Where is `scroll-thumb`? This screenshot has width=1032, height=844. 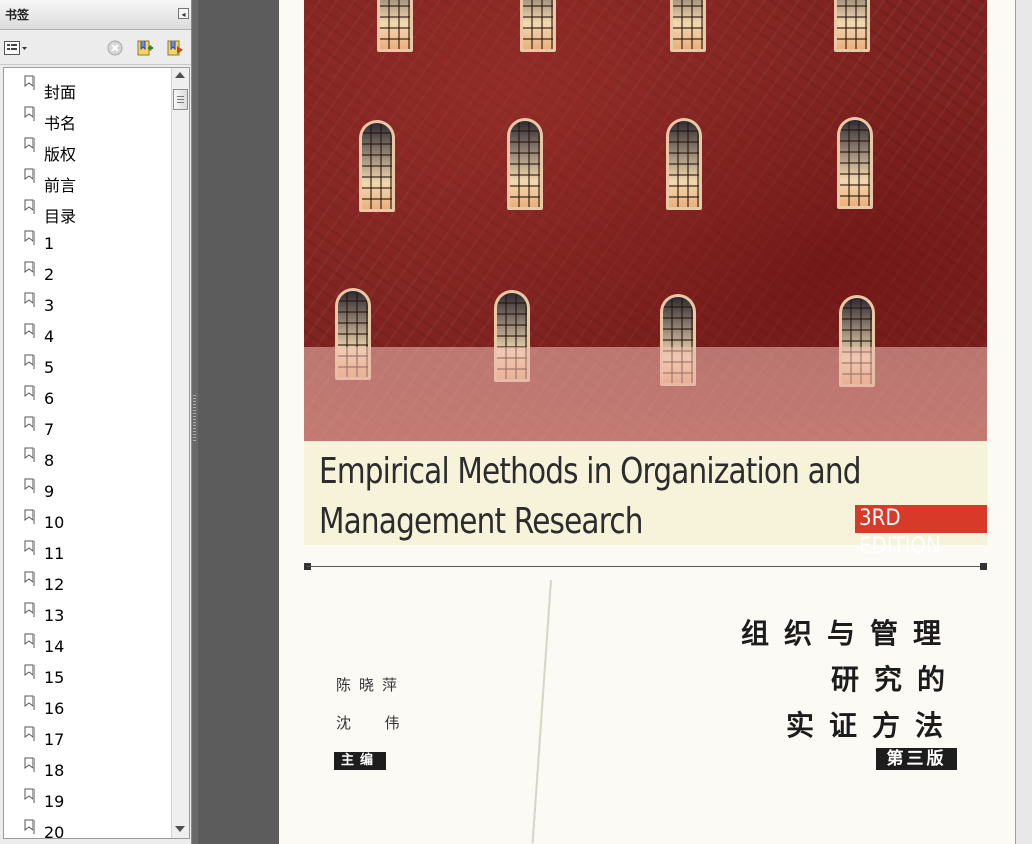
scroll-thumb is located at coordinates (180, 99).